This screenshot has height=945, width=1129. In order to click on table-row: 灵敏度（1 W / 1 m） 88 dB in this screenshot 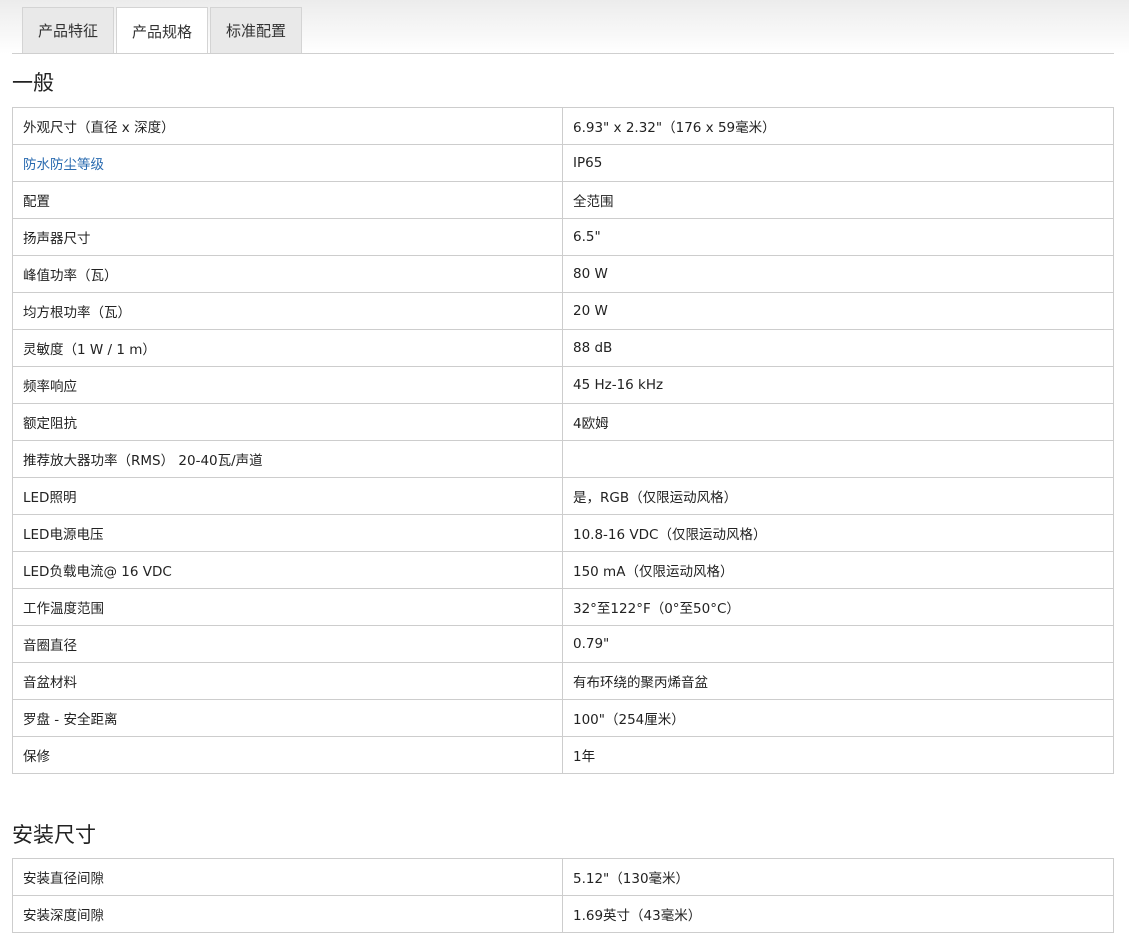, I will do `click(563, 348)`.